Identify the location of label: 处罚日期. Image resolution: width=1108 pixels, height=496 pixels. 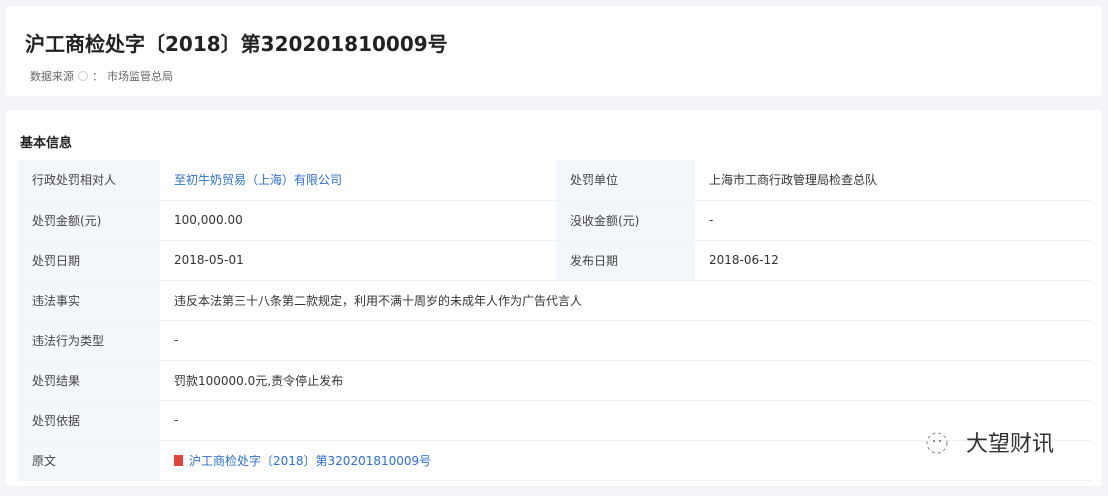
(89, 260).